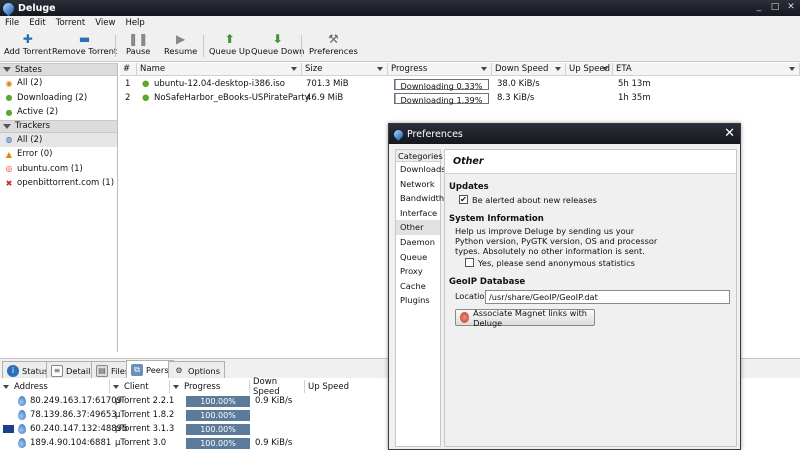 This screenshot has width=800, height=450. Describe the element at coordinates (8, 429) in the screenshot. I see `country-flag-icon` at that location.